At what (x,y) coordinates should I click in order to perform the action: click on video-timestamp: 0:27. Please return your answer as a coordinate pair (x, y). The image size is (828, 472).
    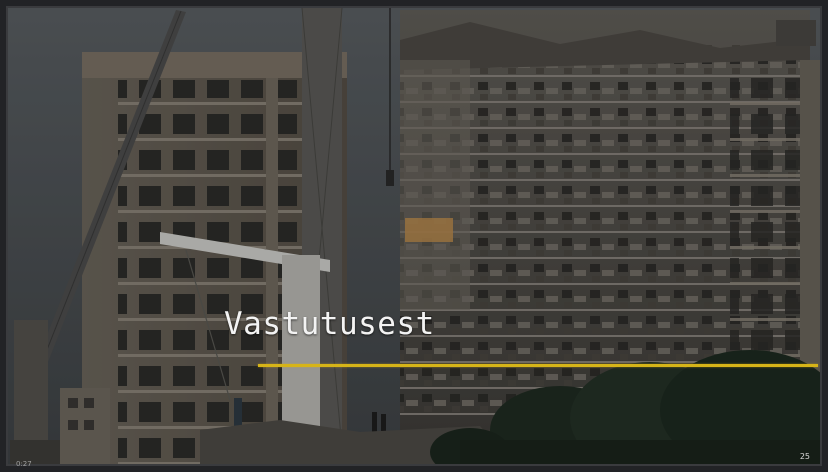
    Looking at the image, I should click on (24, 464).